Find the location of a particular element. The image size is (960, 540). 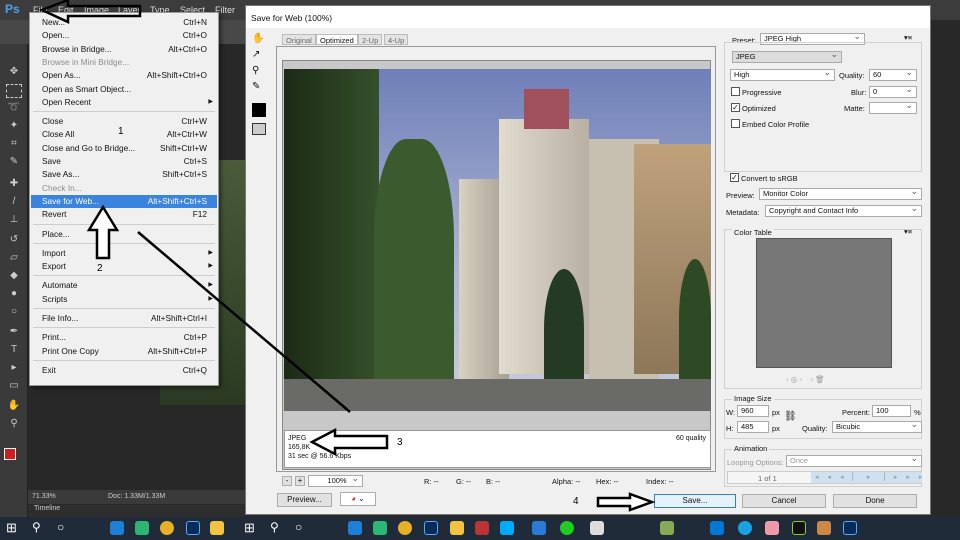

windows-start-icon-2: ⊞ is located at coordinates (249, 528).